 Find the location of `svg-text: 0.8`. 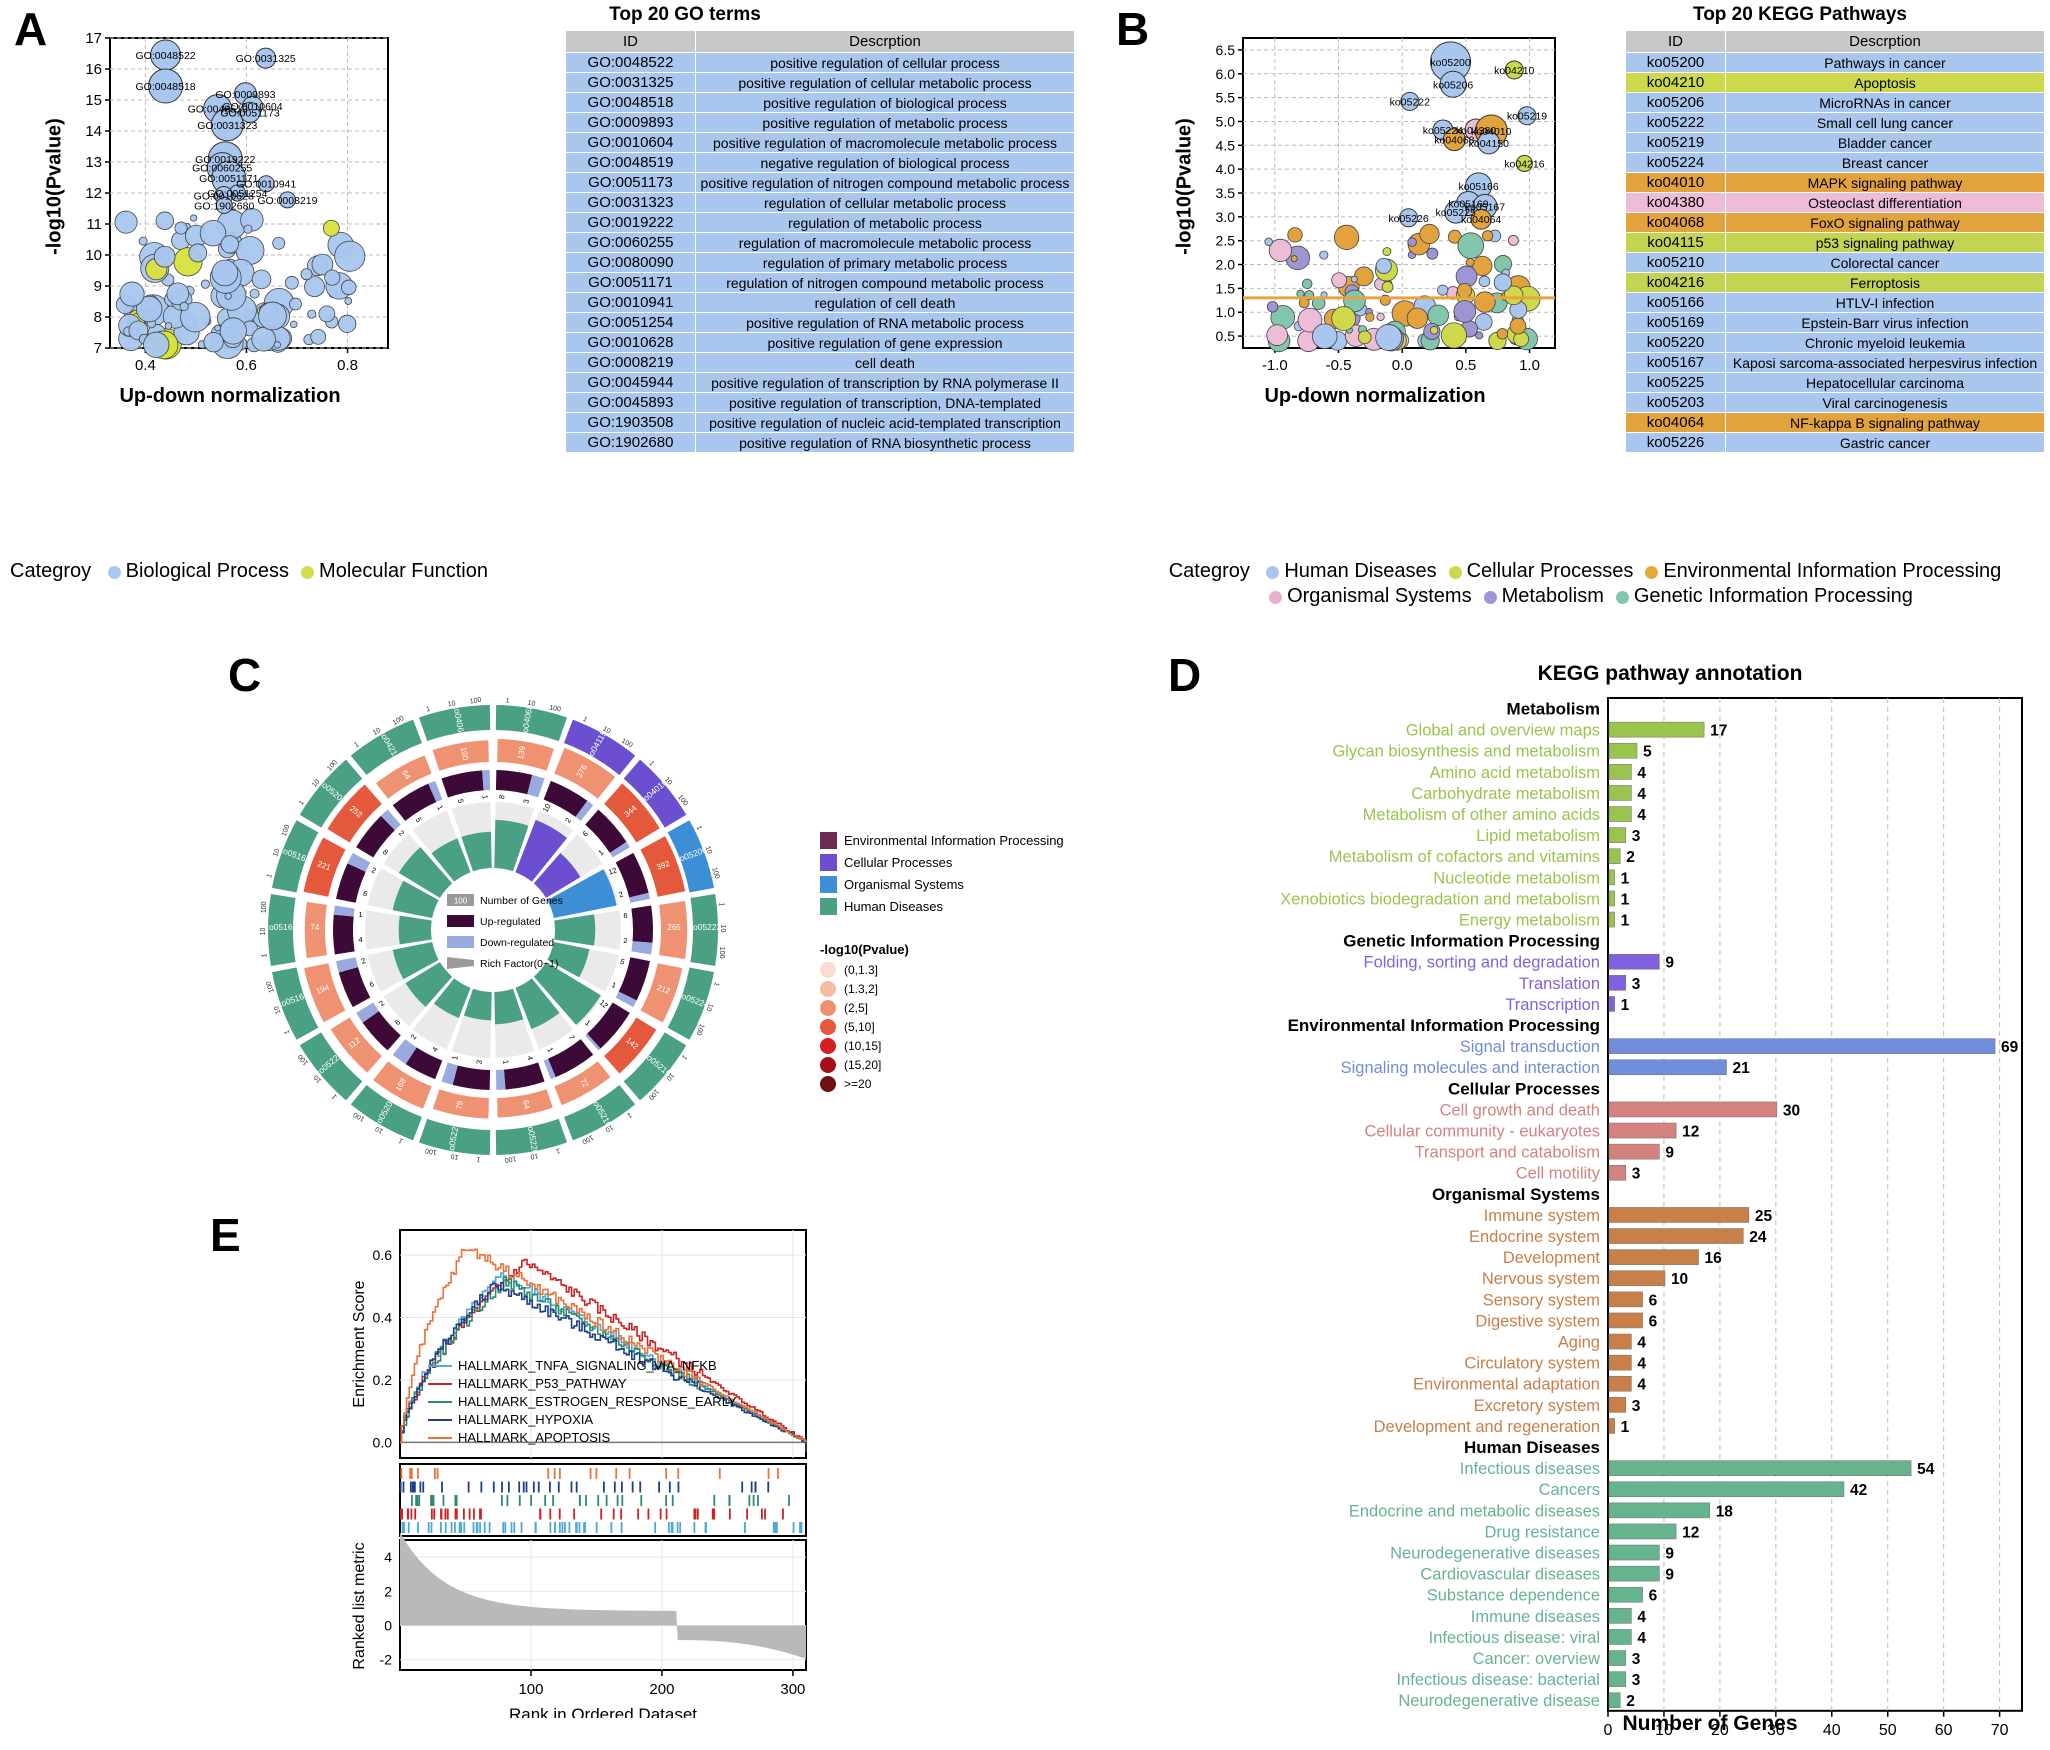

svg-text: 0.8 is located at coordinates (347, 365).